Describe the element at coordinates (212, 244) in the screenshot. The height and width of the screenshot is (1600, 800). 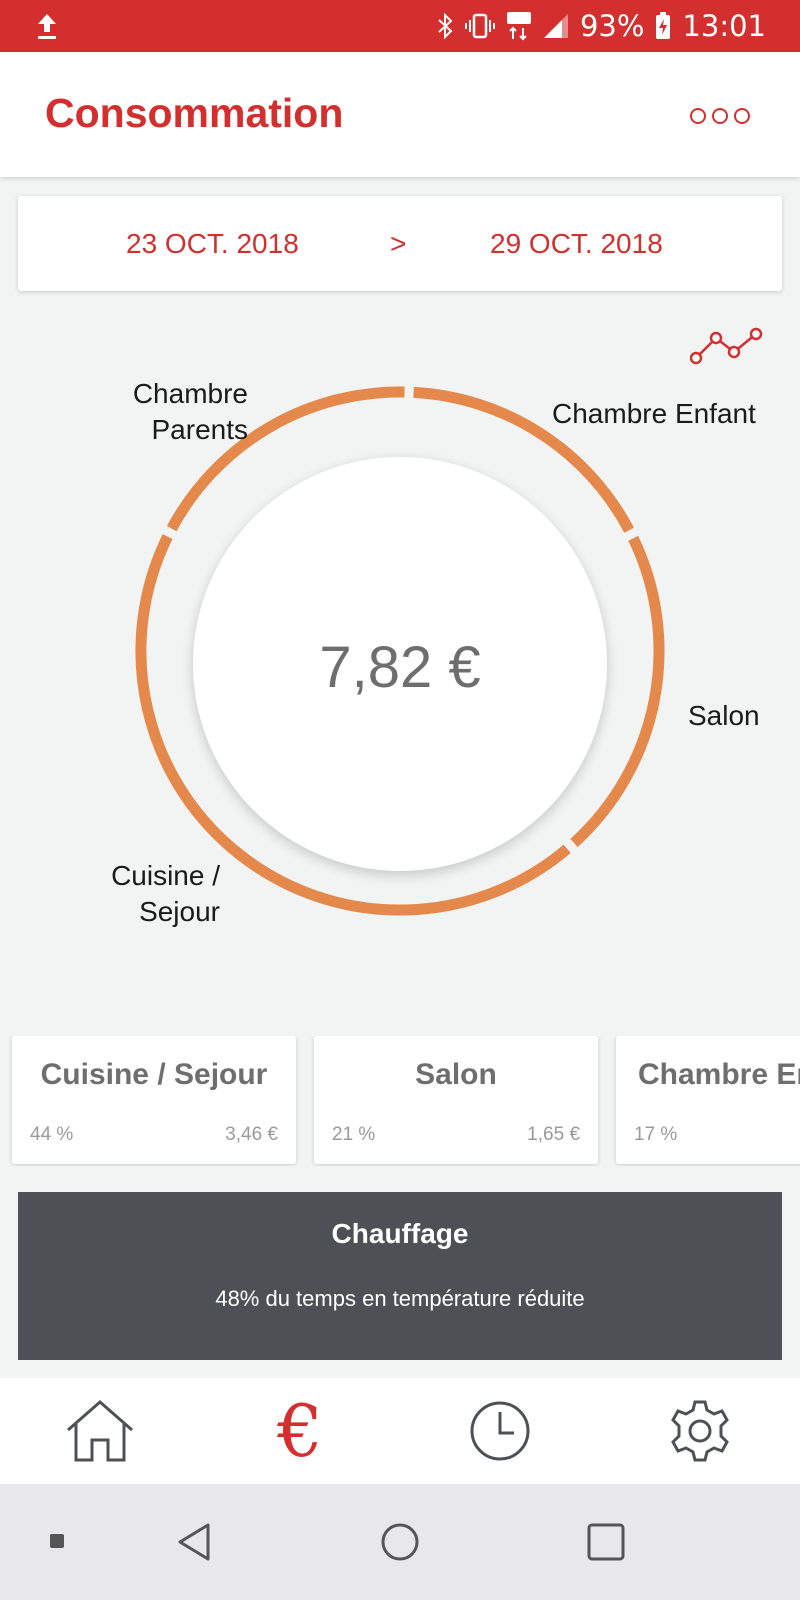
I see `date-start: 23 OCT. 2018` at that location.